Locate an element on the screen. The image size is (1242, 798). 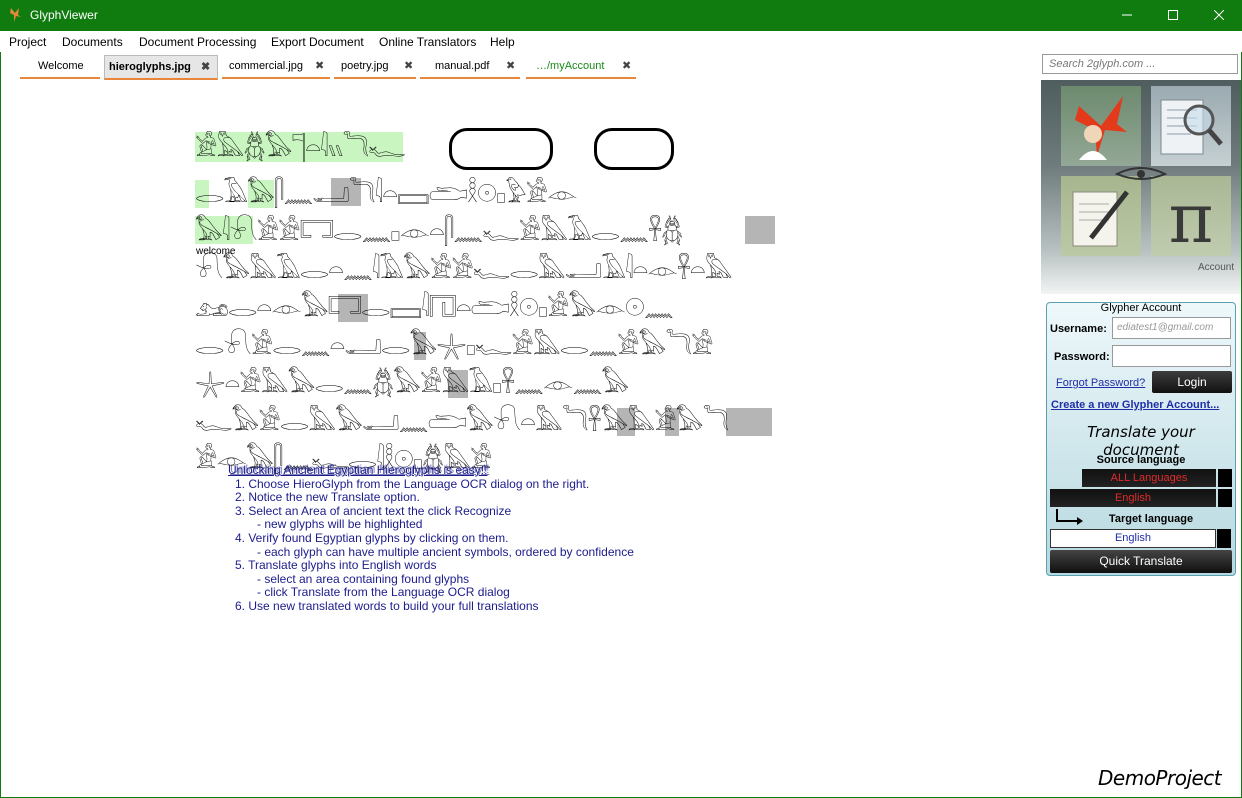
pencil-document-icon is located at coordinates (1100, 218).